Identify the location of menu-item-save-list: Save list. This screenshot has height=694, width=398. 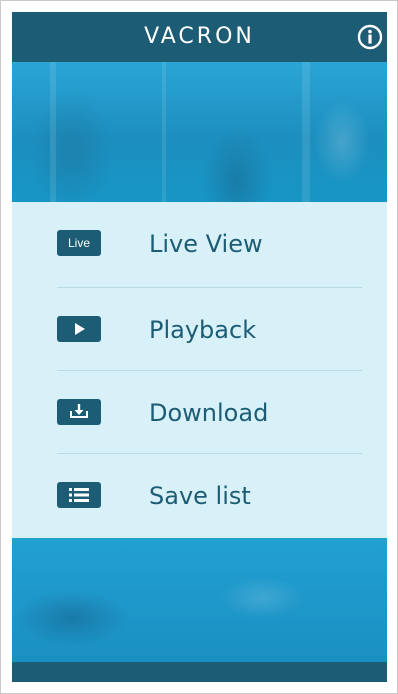
(199, 496).